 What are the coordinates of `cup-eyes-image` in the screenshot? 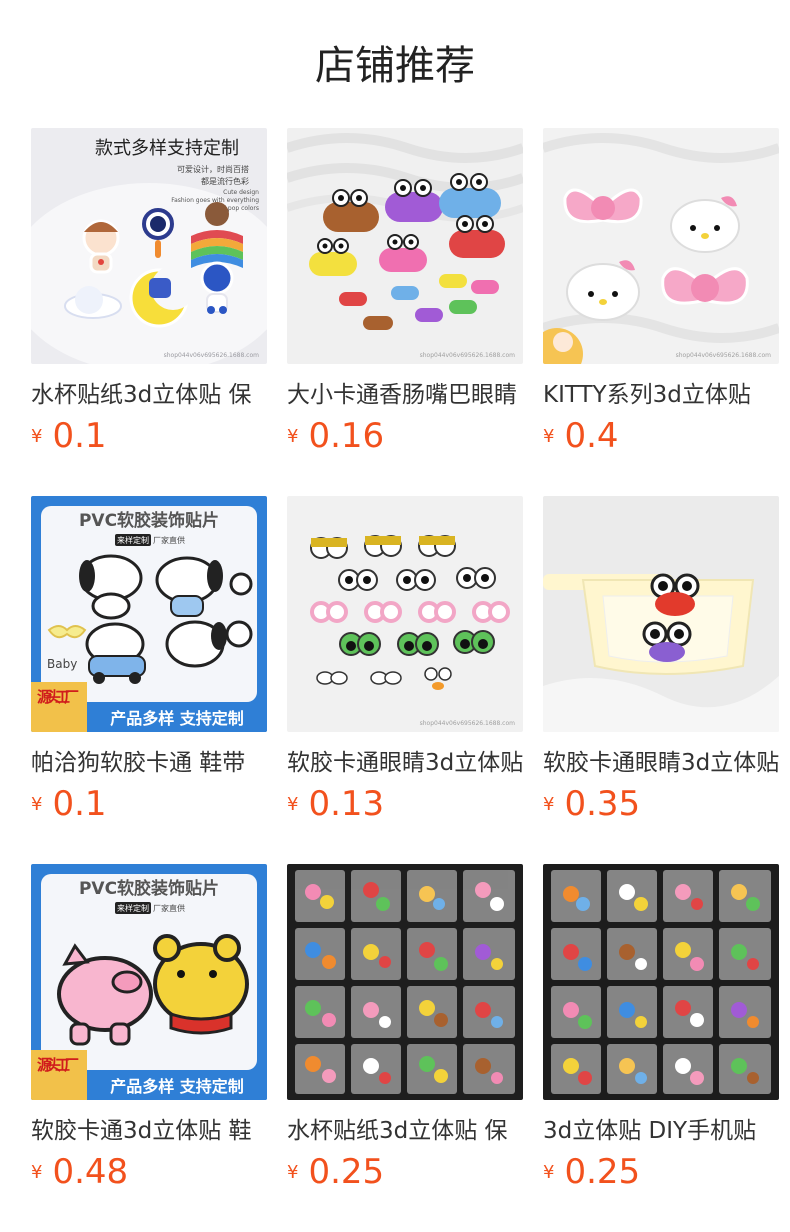 It's located at (661, 614).